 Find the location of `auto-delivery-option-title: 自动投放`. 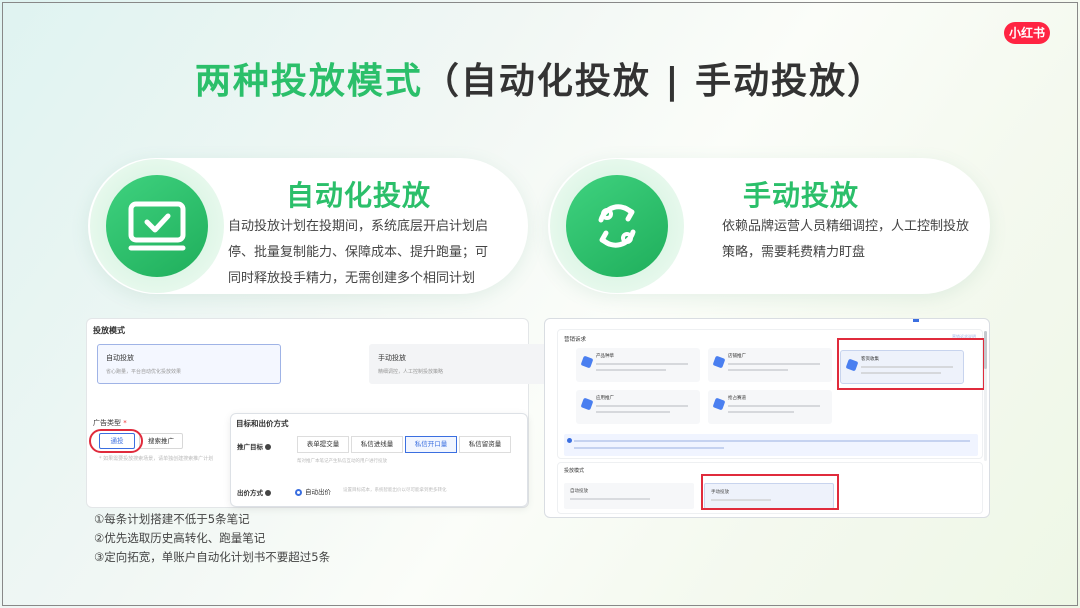

auto-delivery-option-title: 自动投放 is located at coordinates (120, 358).